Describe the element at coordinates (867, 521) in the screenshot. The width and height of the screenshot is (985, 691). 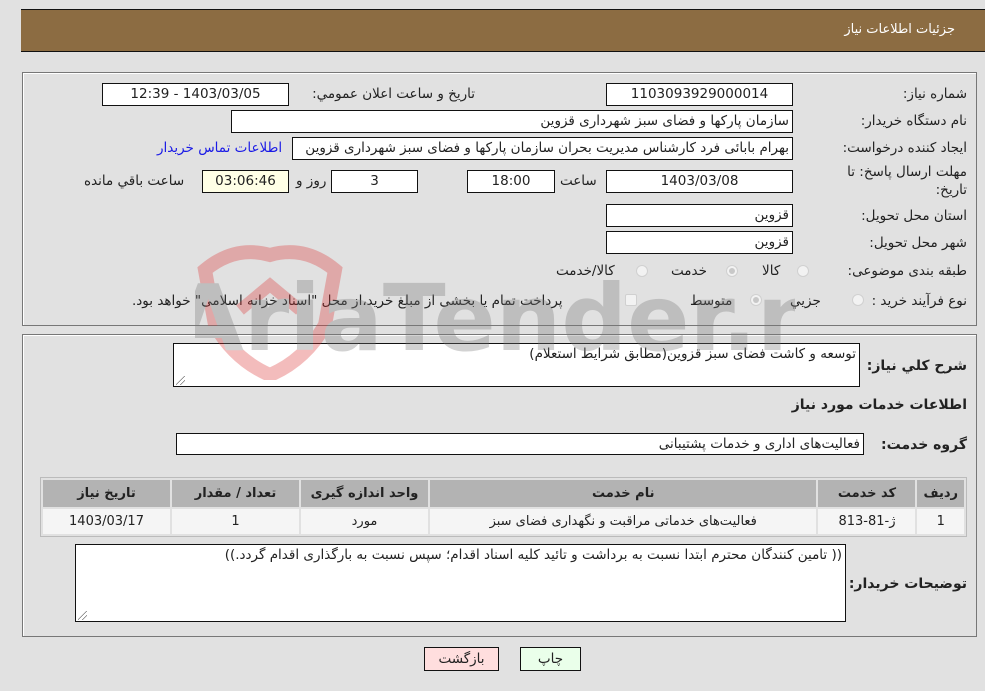
I see `cell-service-code: ژ-81-813` at that location.